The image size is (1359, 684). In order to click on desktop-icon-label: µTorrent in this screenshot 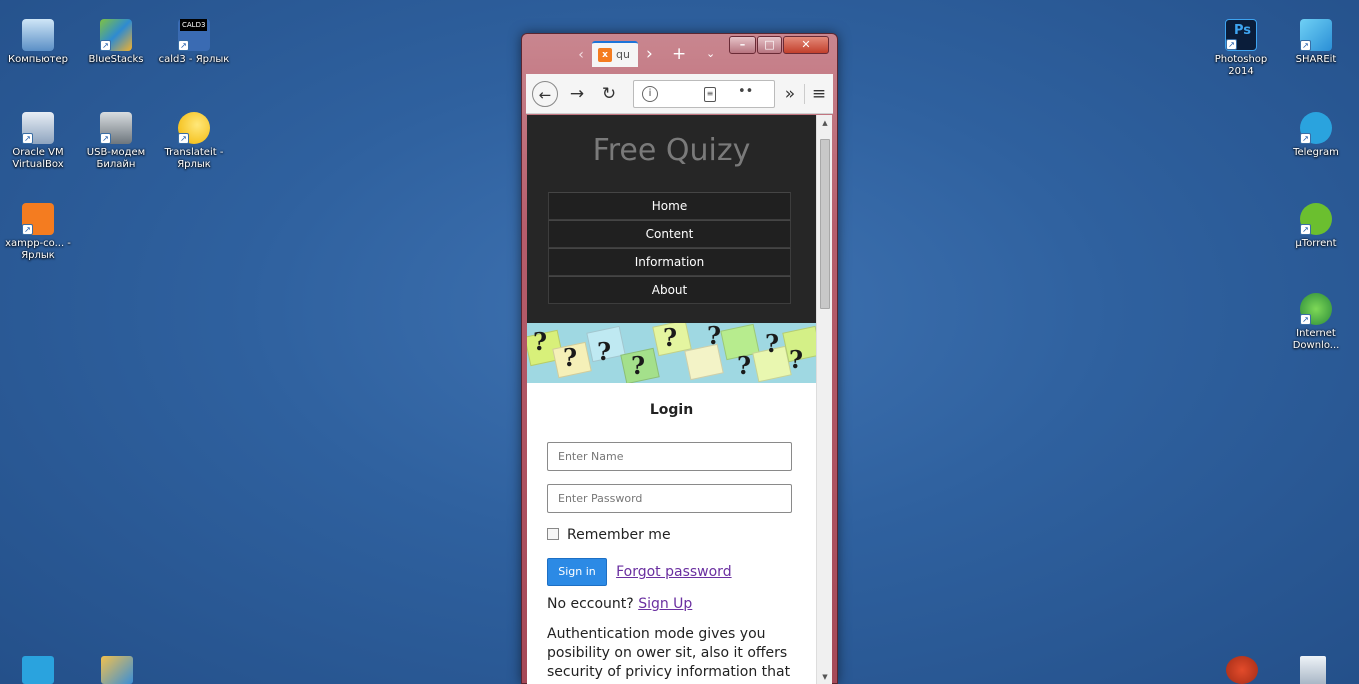, I will do `click(1316, 243)`.